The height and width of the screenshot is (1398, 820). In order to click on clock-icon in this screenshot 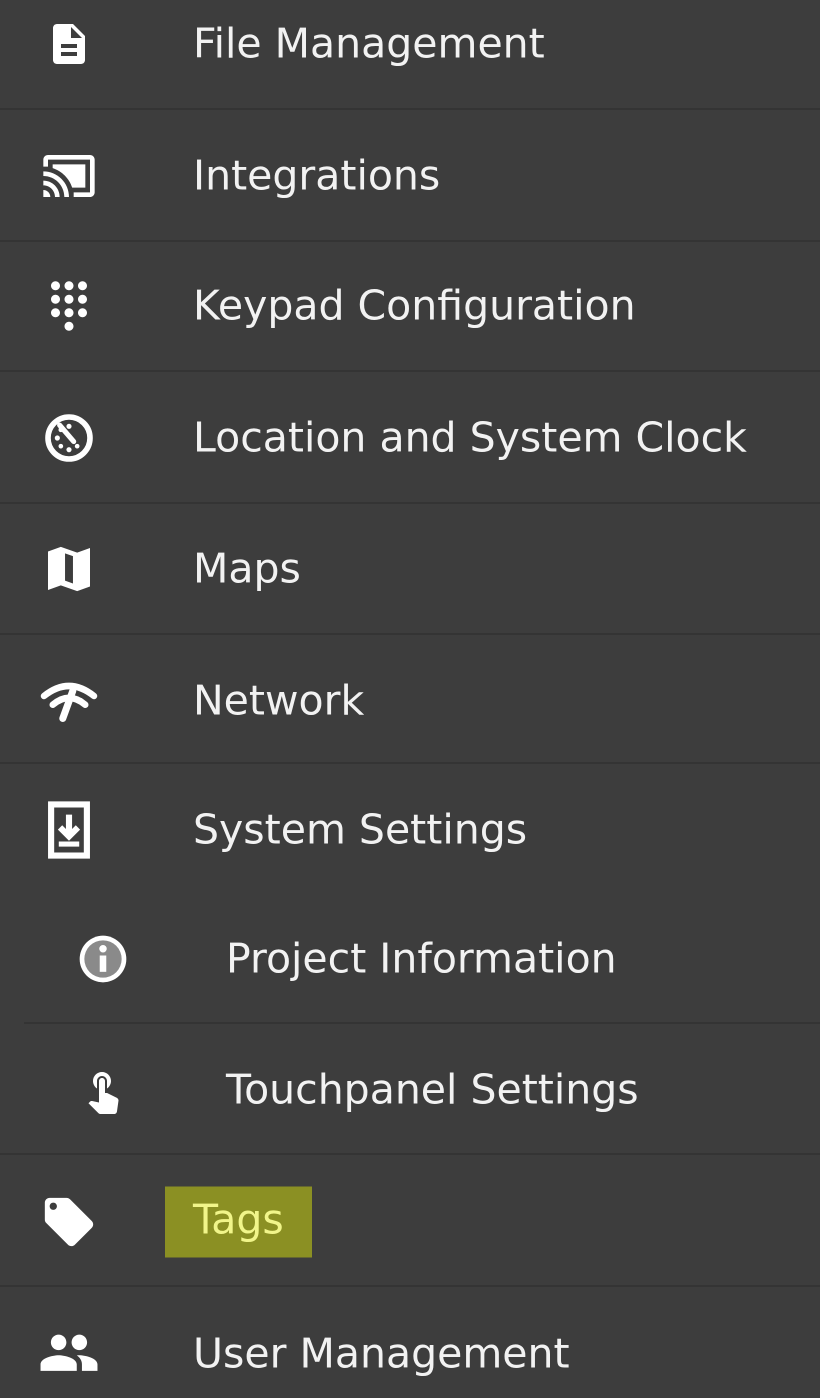, I will do `click(69, 438)`.